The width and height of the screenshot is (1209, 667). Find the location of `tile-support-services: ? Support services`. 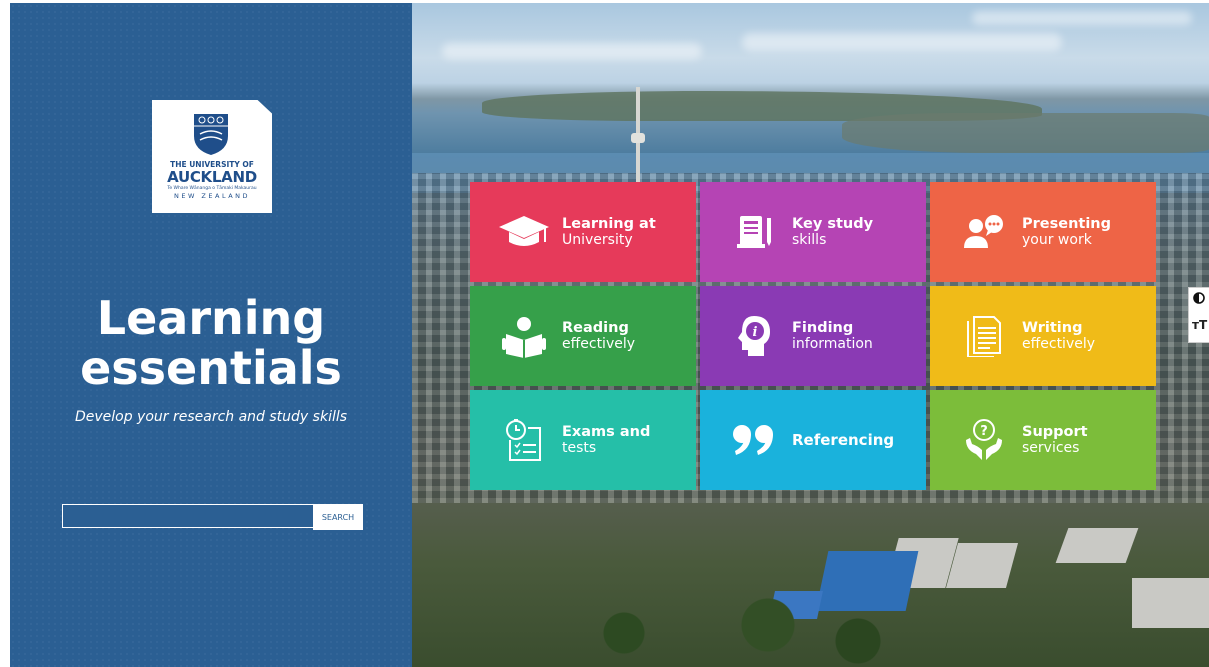

tile-support-services: ? Support services is located at coordinates (1043, 440).